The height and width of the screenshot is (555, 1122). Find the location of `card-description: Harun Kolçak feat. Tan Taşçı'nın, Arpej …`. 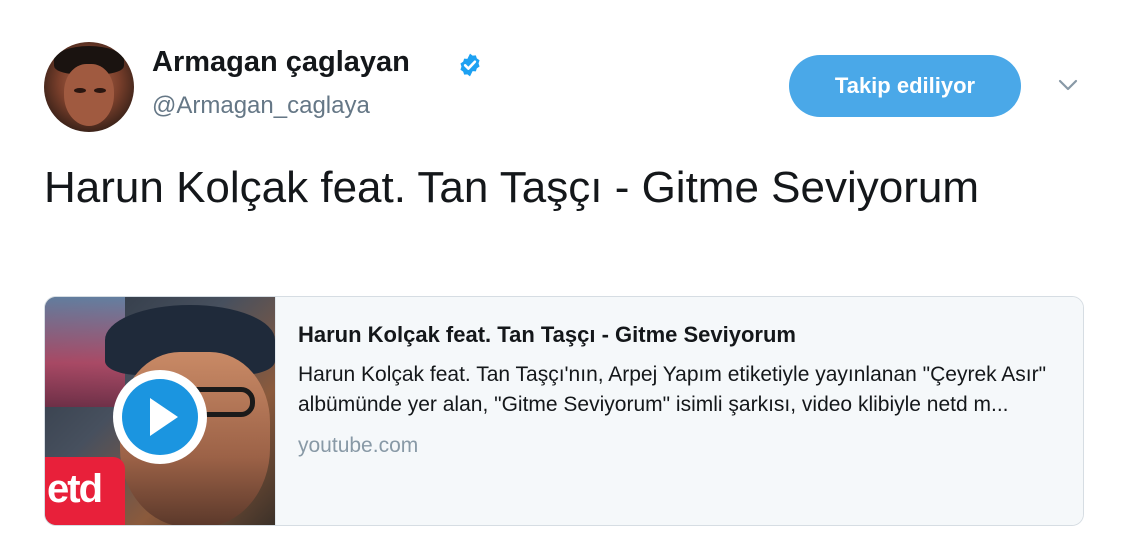

card-description: Harun Kolçak feat. Tan Taşçı'nın, Arpej … is located at coordinates (672, 389).